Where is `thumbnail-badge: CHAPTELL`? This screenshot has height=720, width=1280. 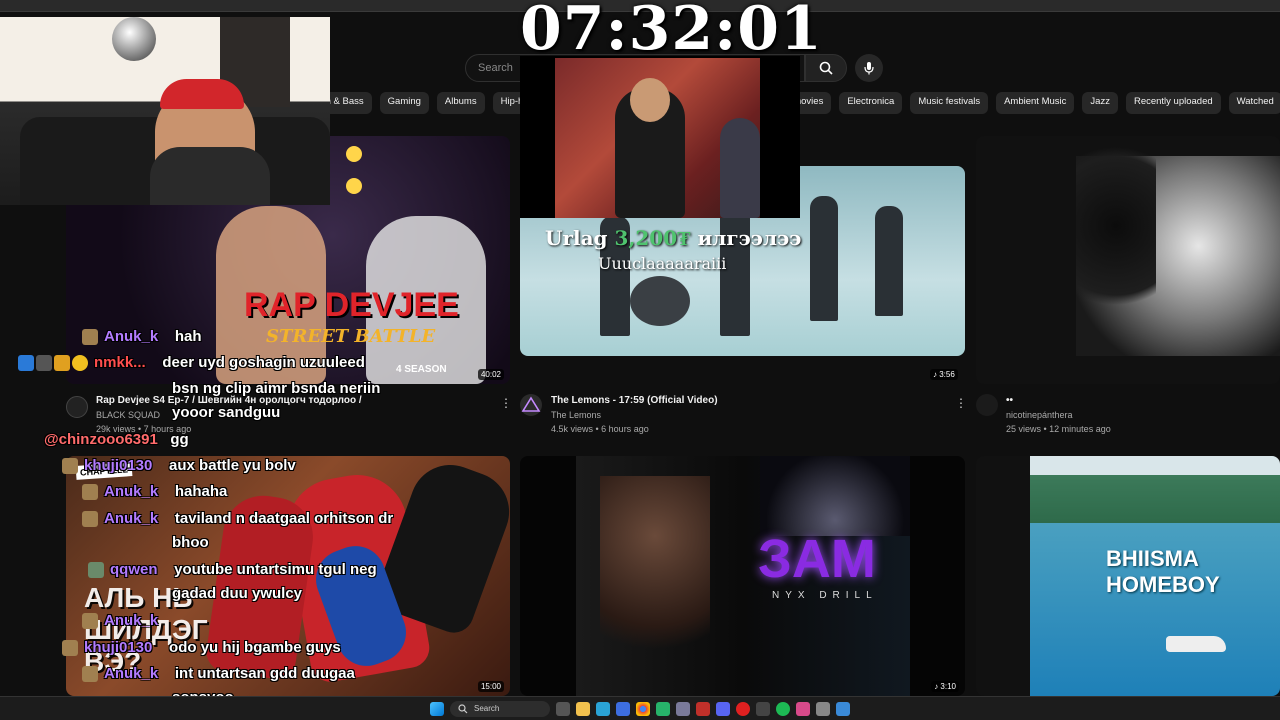 thumbnail-badge: CHAPTELL is located at coordinates (104, 471).